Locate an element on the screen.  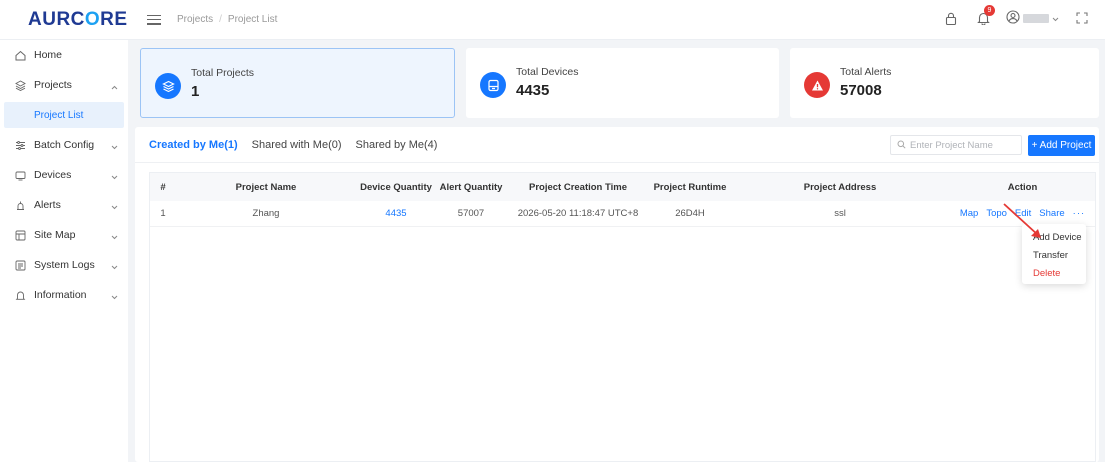
divider is located at coordinates (617, 162).